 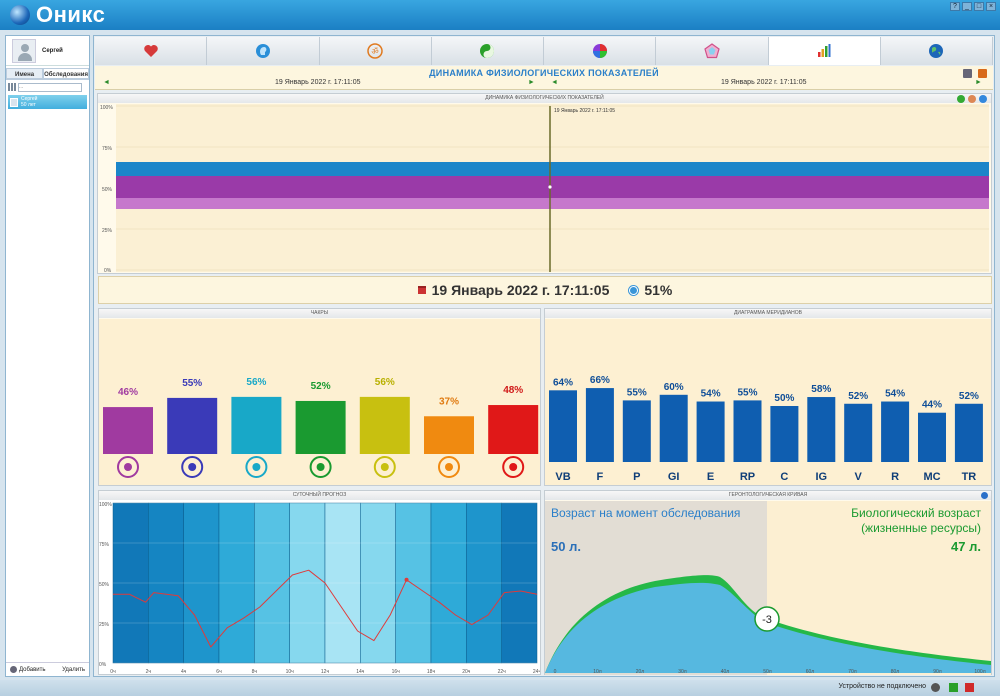 What do you see at coordinates (597, 672) in the screenshot?
I see `x-tick: 10л` at bounding box center [597, 672].